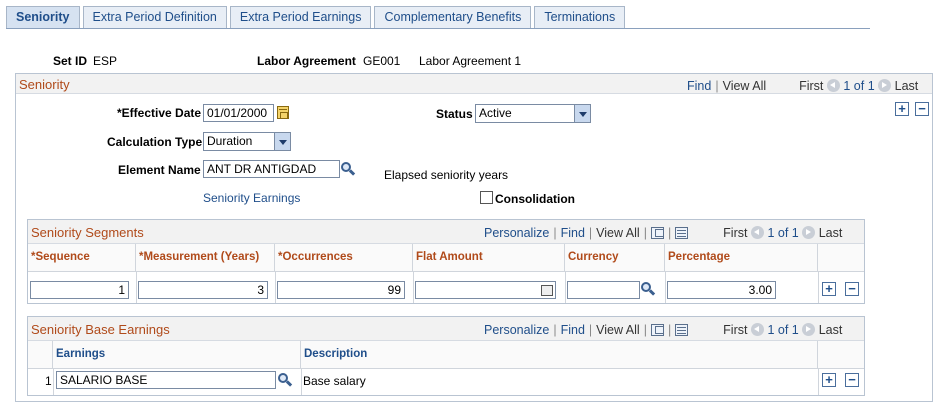 The image size is (946, 413). Describe the element at coordinates (829, 380) in the screenshot. I see `add-earnings-button: +` at that location.